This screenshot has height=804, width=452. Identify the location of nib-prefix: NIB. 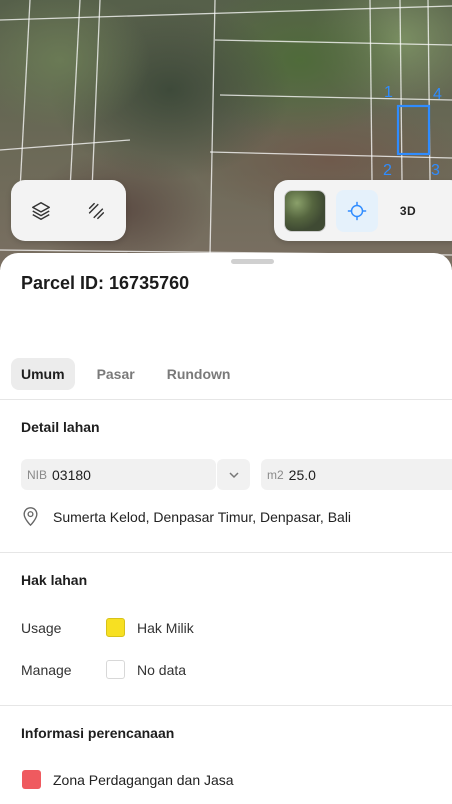
(37, 474).